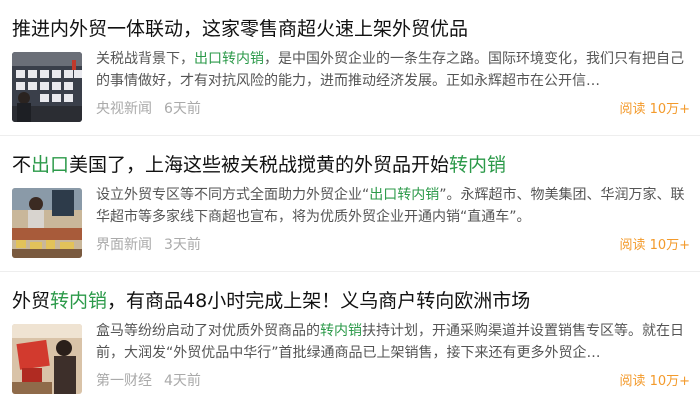 This screenshot has height=408, width=700. I want to click on shop-owner-photo, so click(47, 359).